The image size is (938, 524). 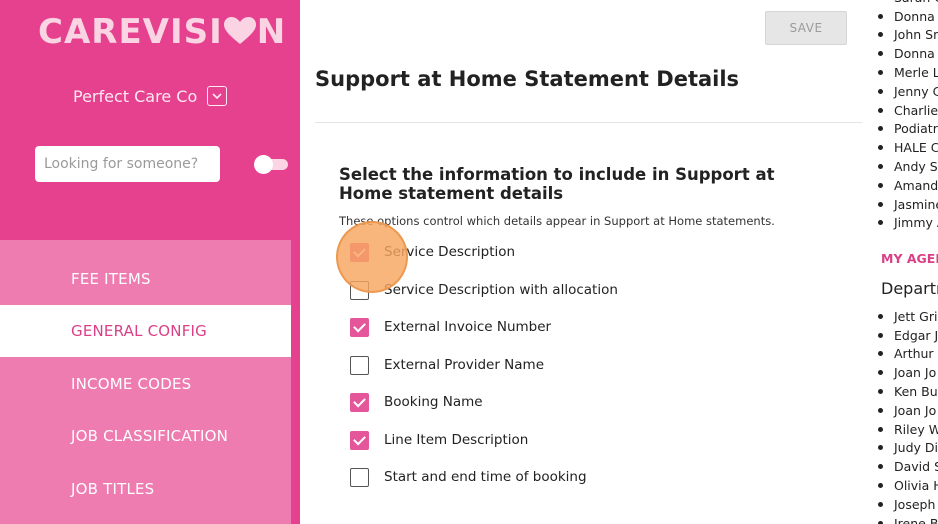 I want to click on theme-toggle, so click(x=271, y=164).